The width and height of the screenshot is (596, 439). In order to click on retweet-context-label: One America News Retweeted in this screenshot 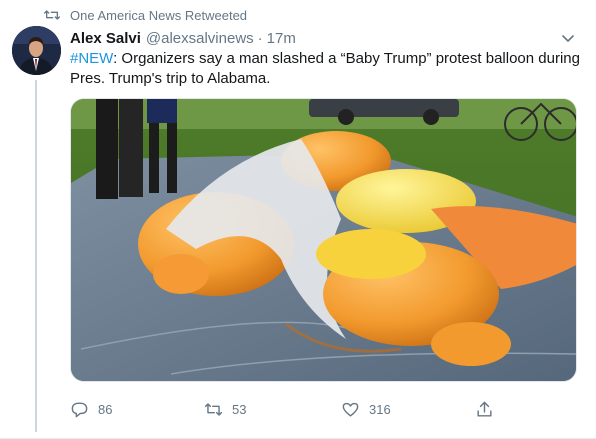, I will do `click(158, 15)`.